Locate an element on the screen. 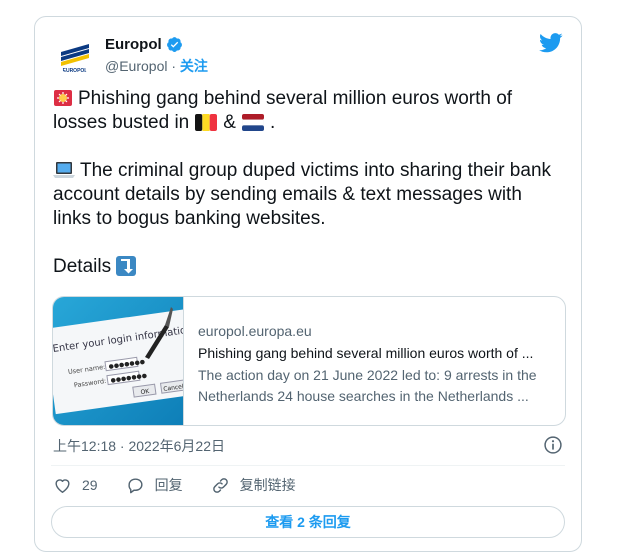  laptop-emoji-icon is located at coordinates (64, 170).